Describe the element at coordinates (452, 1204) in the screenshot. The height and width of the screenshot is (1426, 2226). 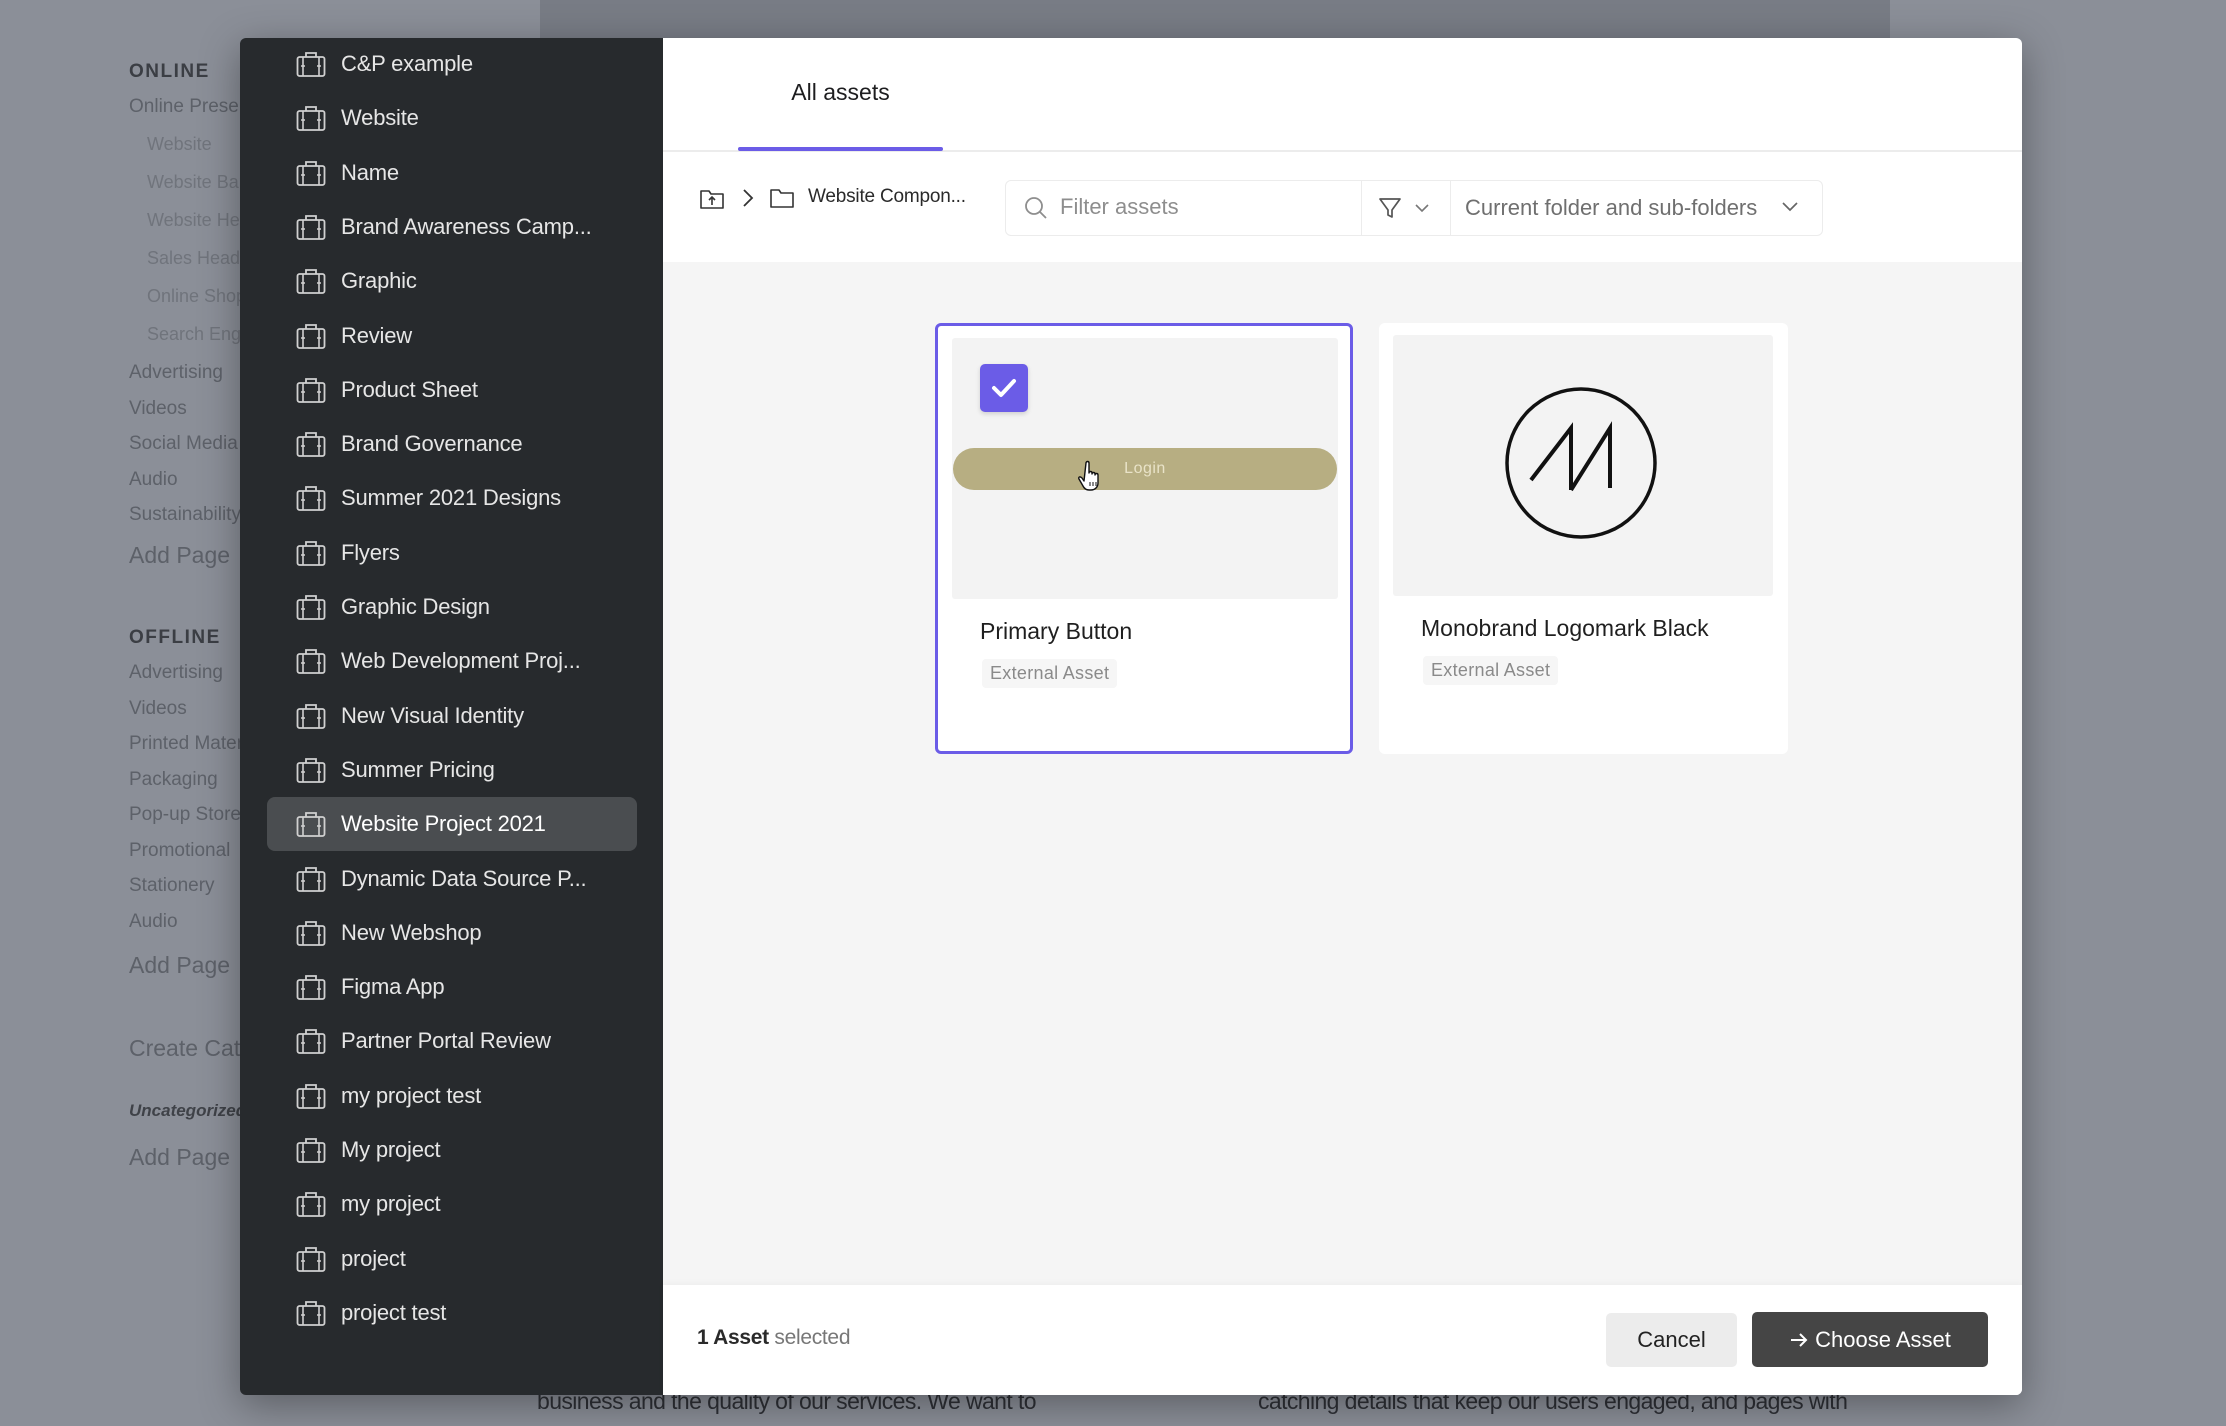
I see `project-item: my project` at that location.